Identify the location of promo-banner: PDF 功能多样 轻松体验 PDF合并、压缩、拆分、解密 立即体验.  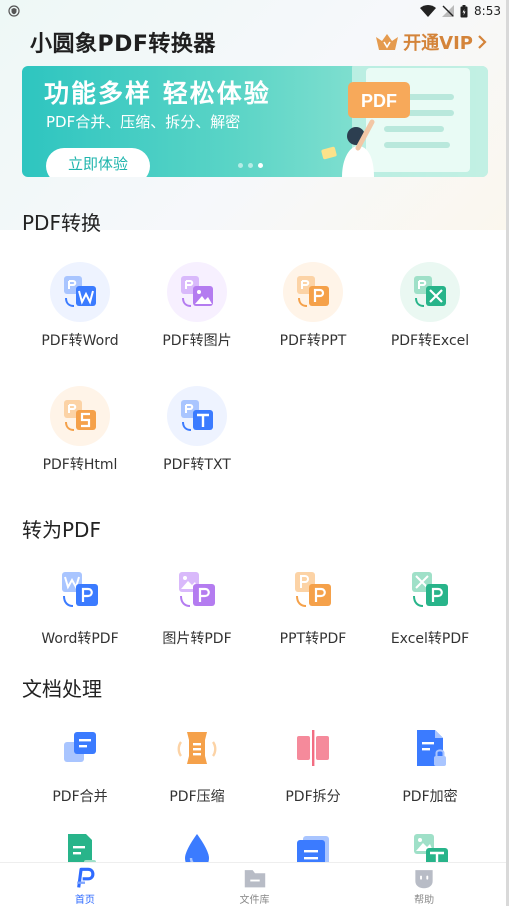
(255, 121).